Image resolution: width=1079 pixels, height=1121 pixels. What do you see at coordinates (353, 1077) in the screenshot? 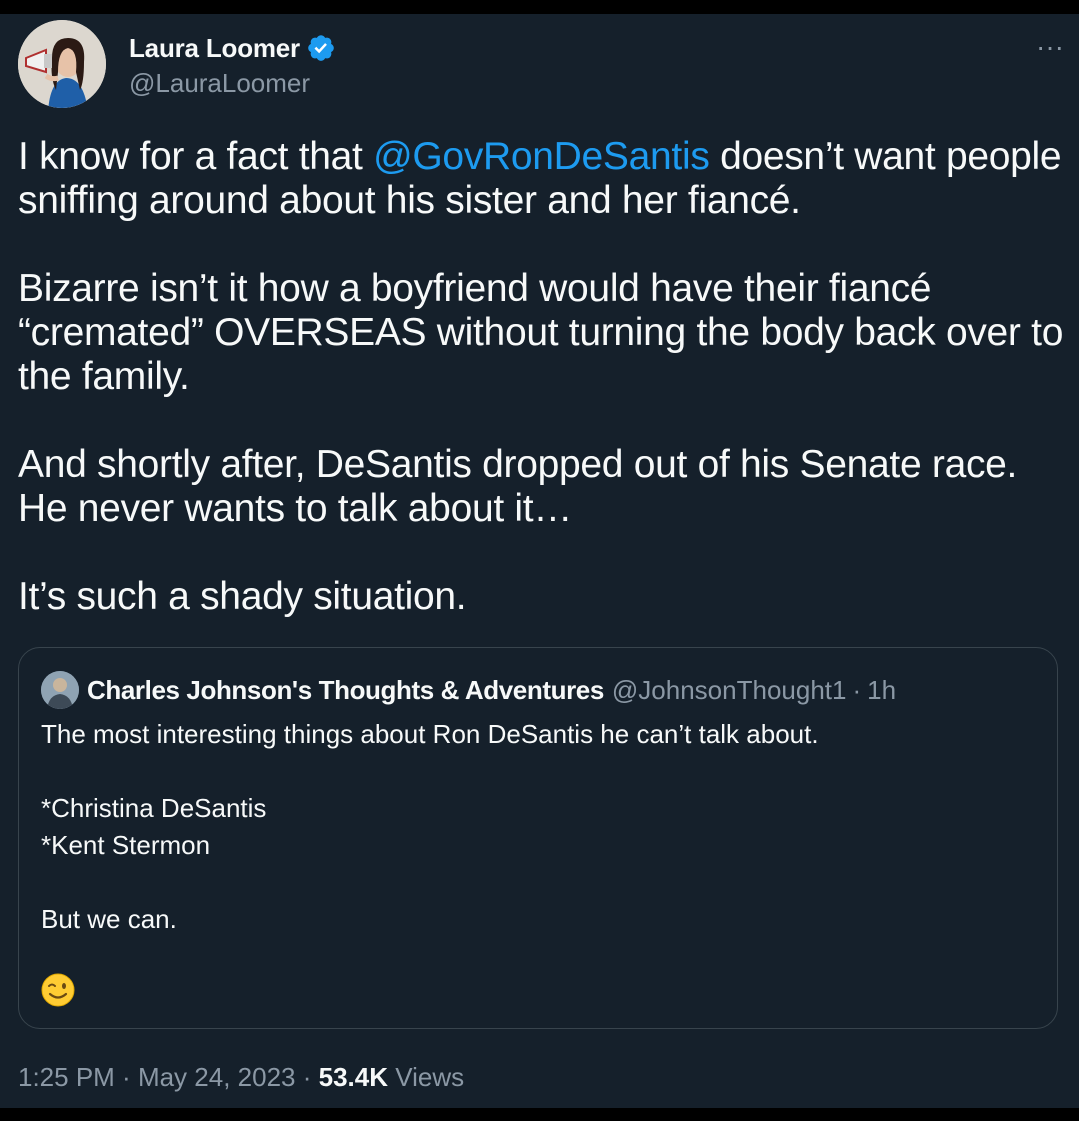
I see `views-count: 53.4K` at bounding box center [353, 1077].